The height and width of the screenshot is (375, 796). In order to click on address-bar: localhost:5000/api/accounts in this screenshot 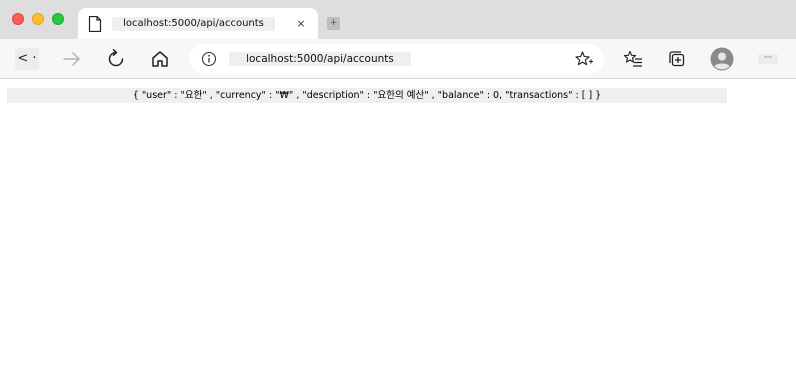, I will do `click(396, 59)`.